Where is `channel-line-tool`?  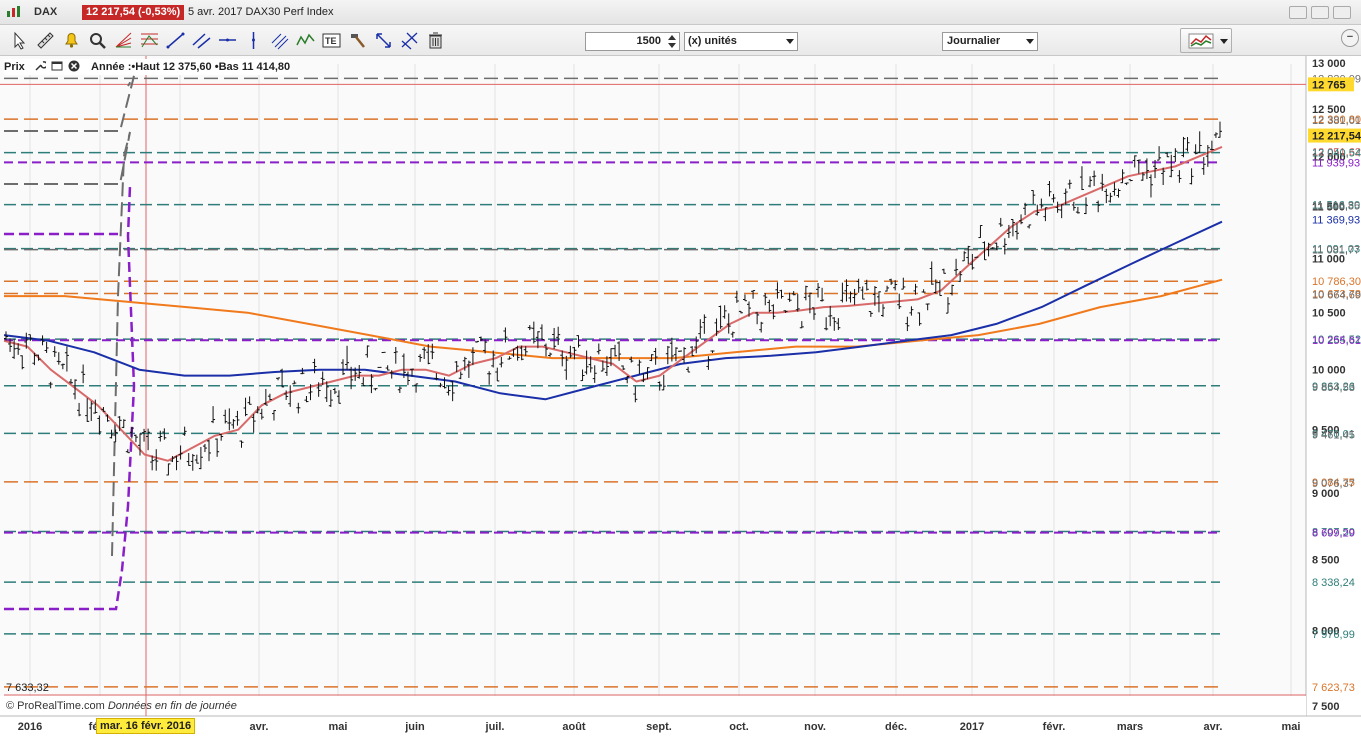
channel-line-tool is located at coordinates (201, 40).